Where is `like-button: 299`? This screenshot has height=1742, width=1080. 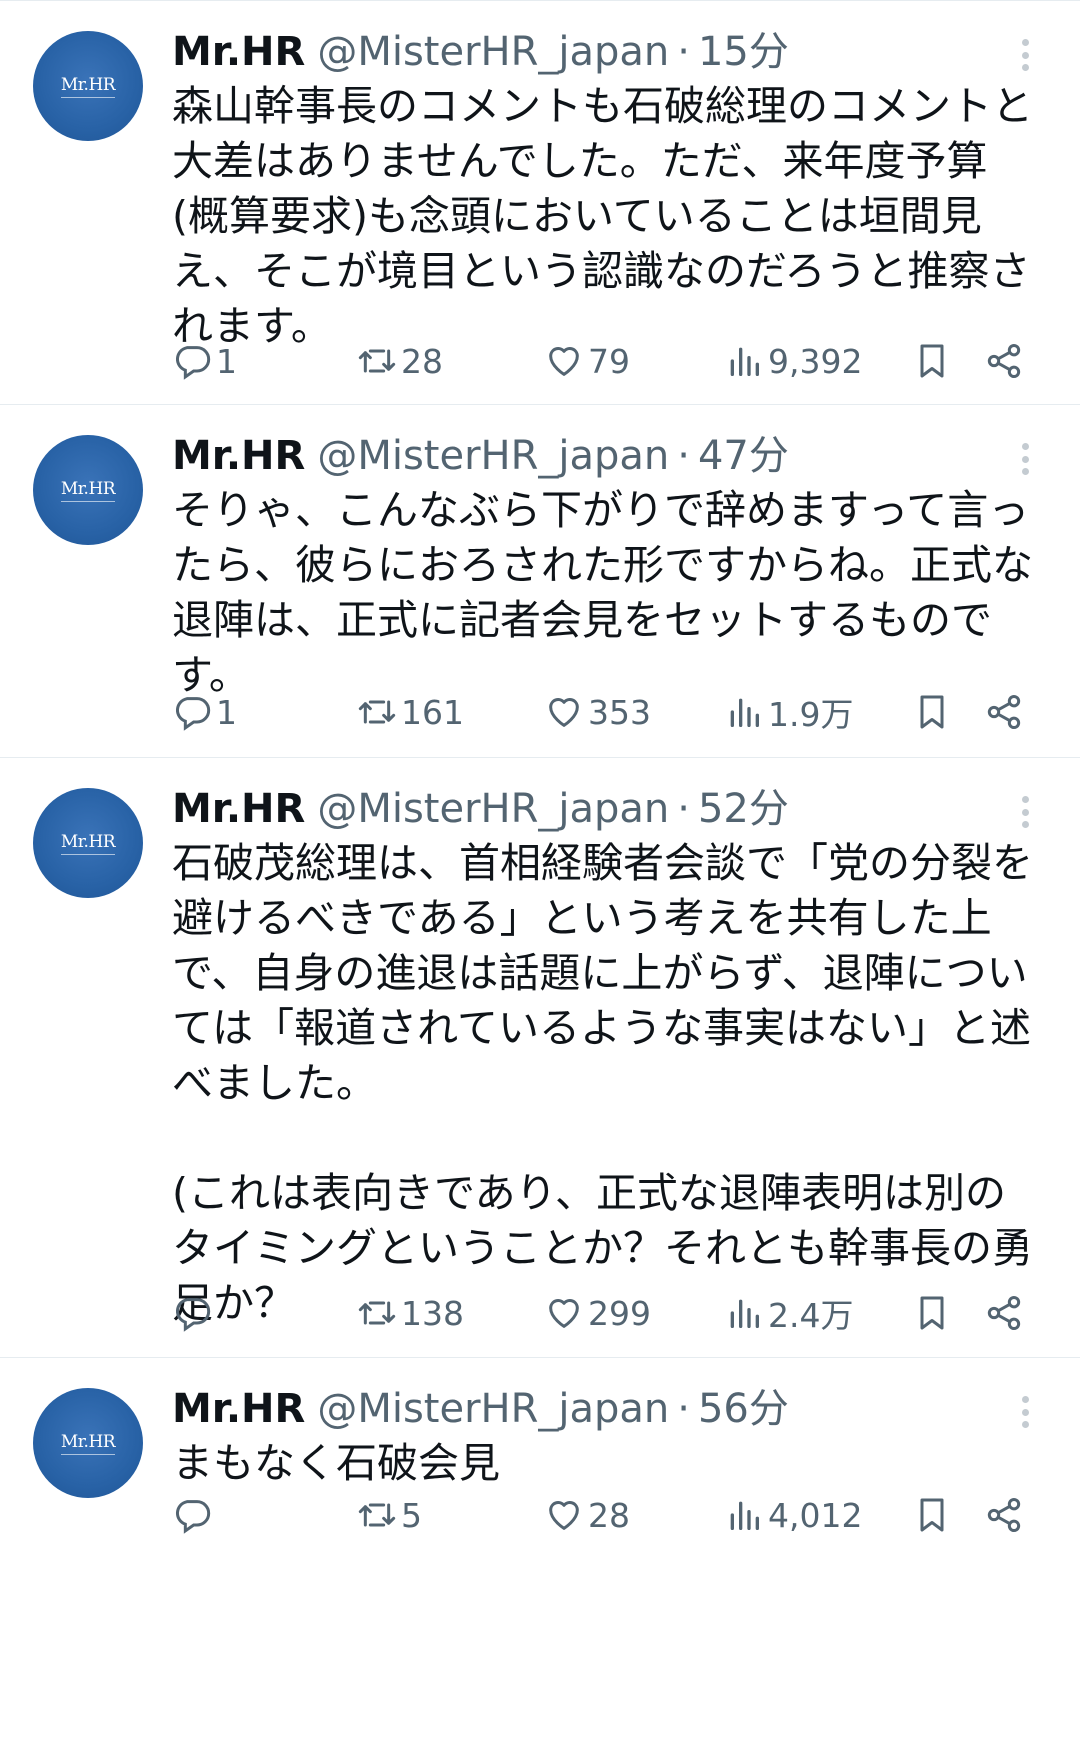
like-button: 299 is located at coordinates (597, 1313).